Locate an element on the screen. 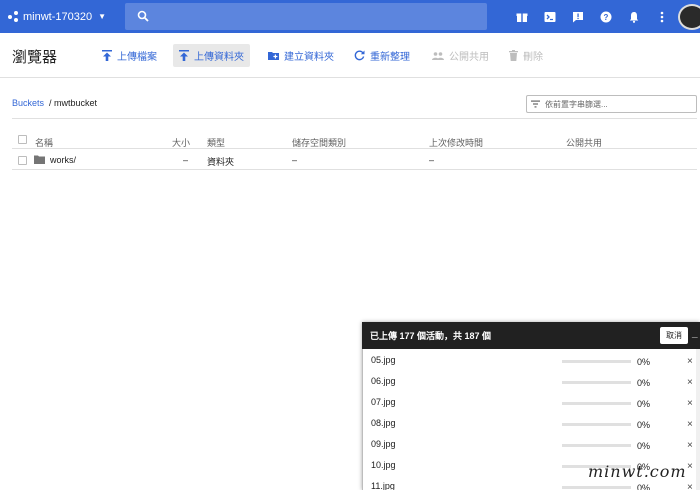  column-public: 公開共用 is located at coordinates (584, 142).